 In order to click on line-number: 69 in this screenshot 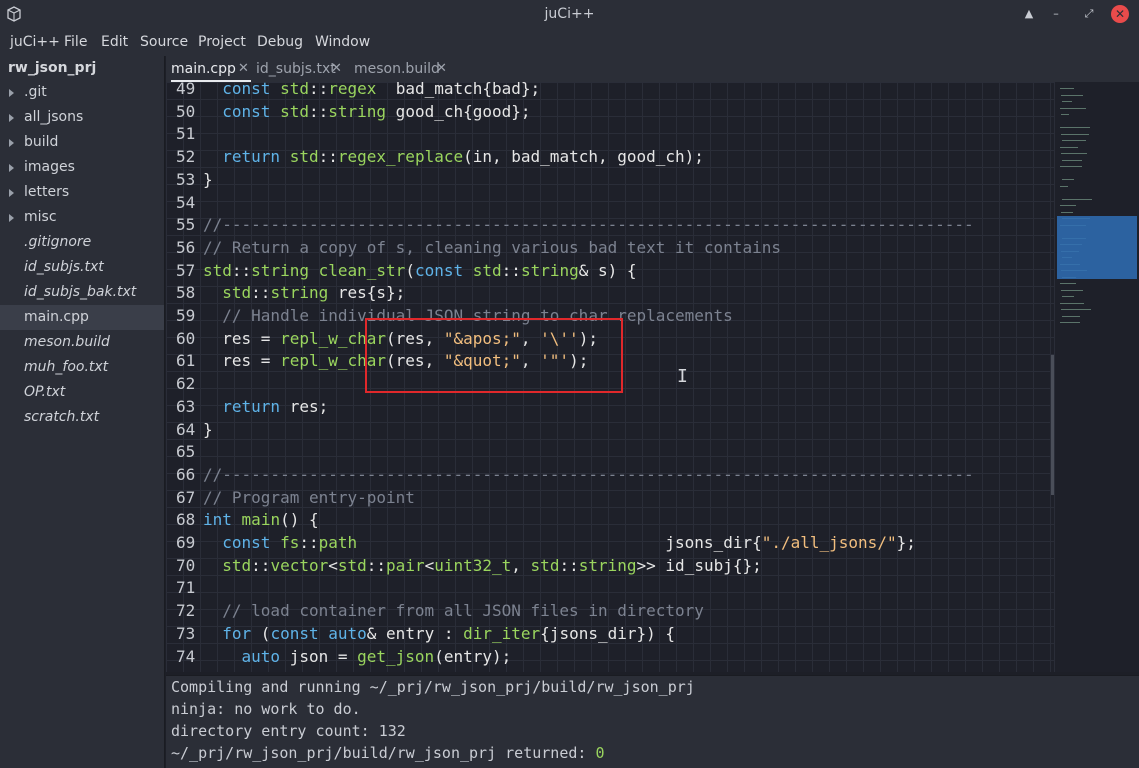, I will do `click(186, 542)`.